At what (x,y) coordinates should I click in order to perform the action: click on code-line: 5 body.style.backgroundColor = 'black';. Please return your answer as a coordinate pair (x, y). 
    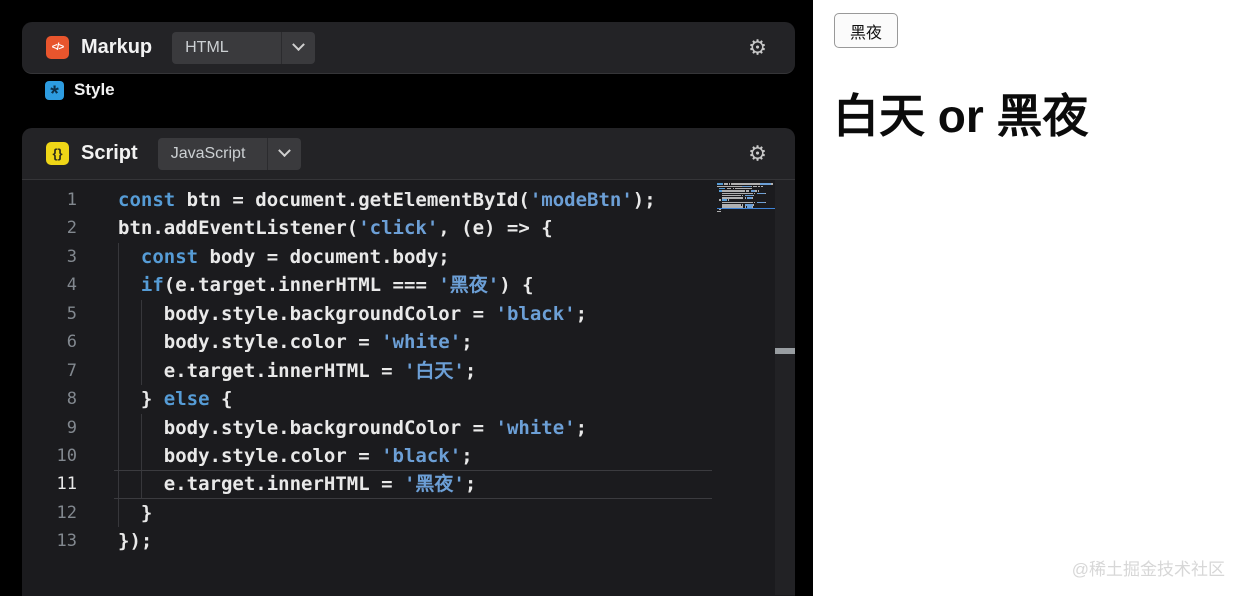
    Looking at the image, I should click on (408, 314).